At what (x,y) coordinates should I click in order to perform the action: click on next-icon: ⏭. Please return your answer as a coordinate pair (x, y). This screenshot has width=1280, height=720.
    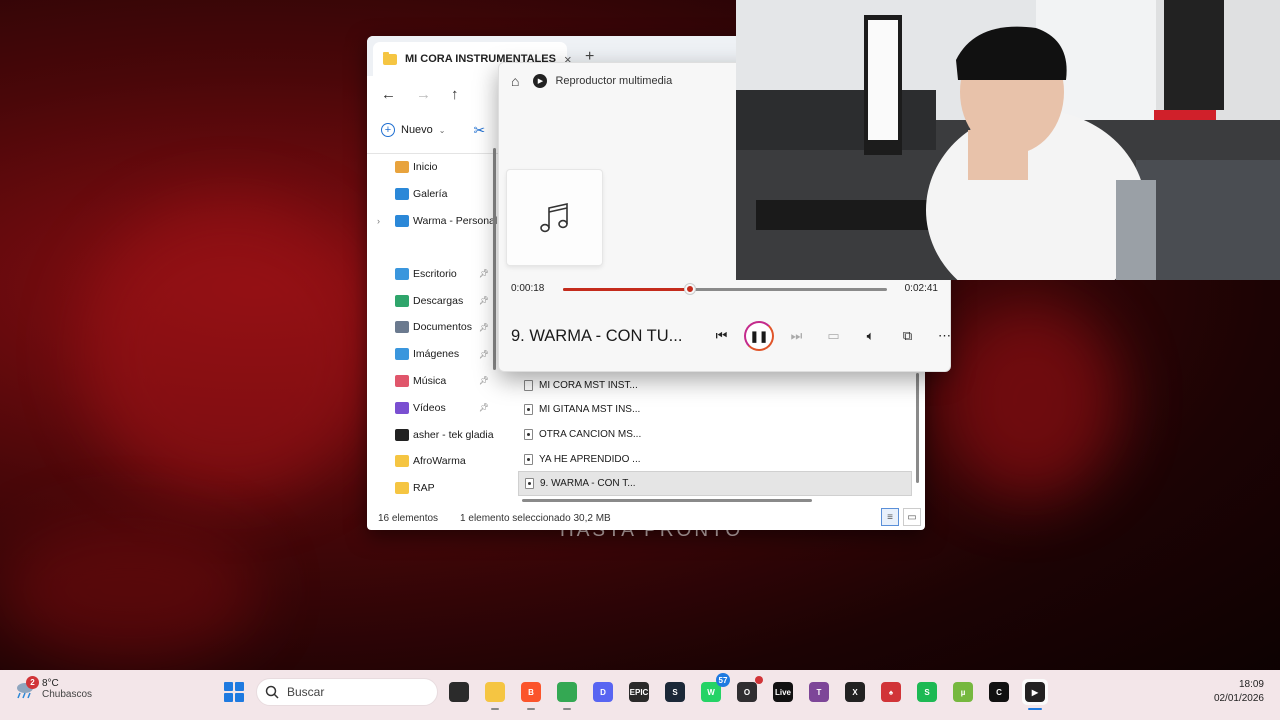
    Looking at the image, I should click on (796, 336).